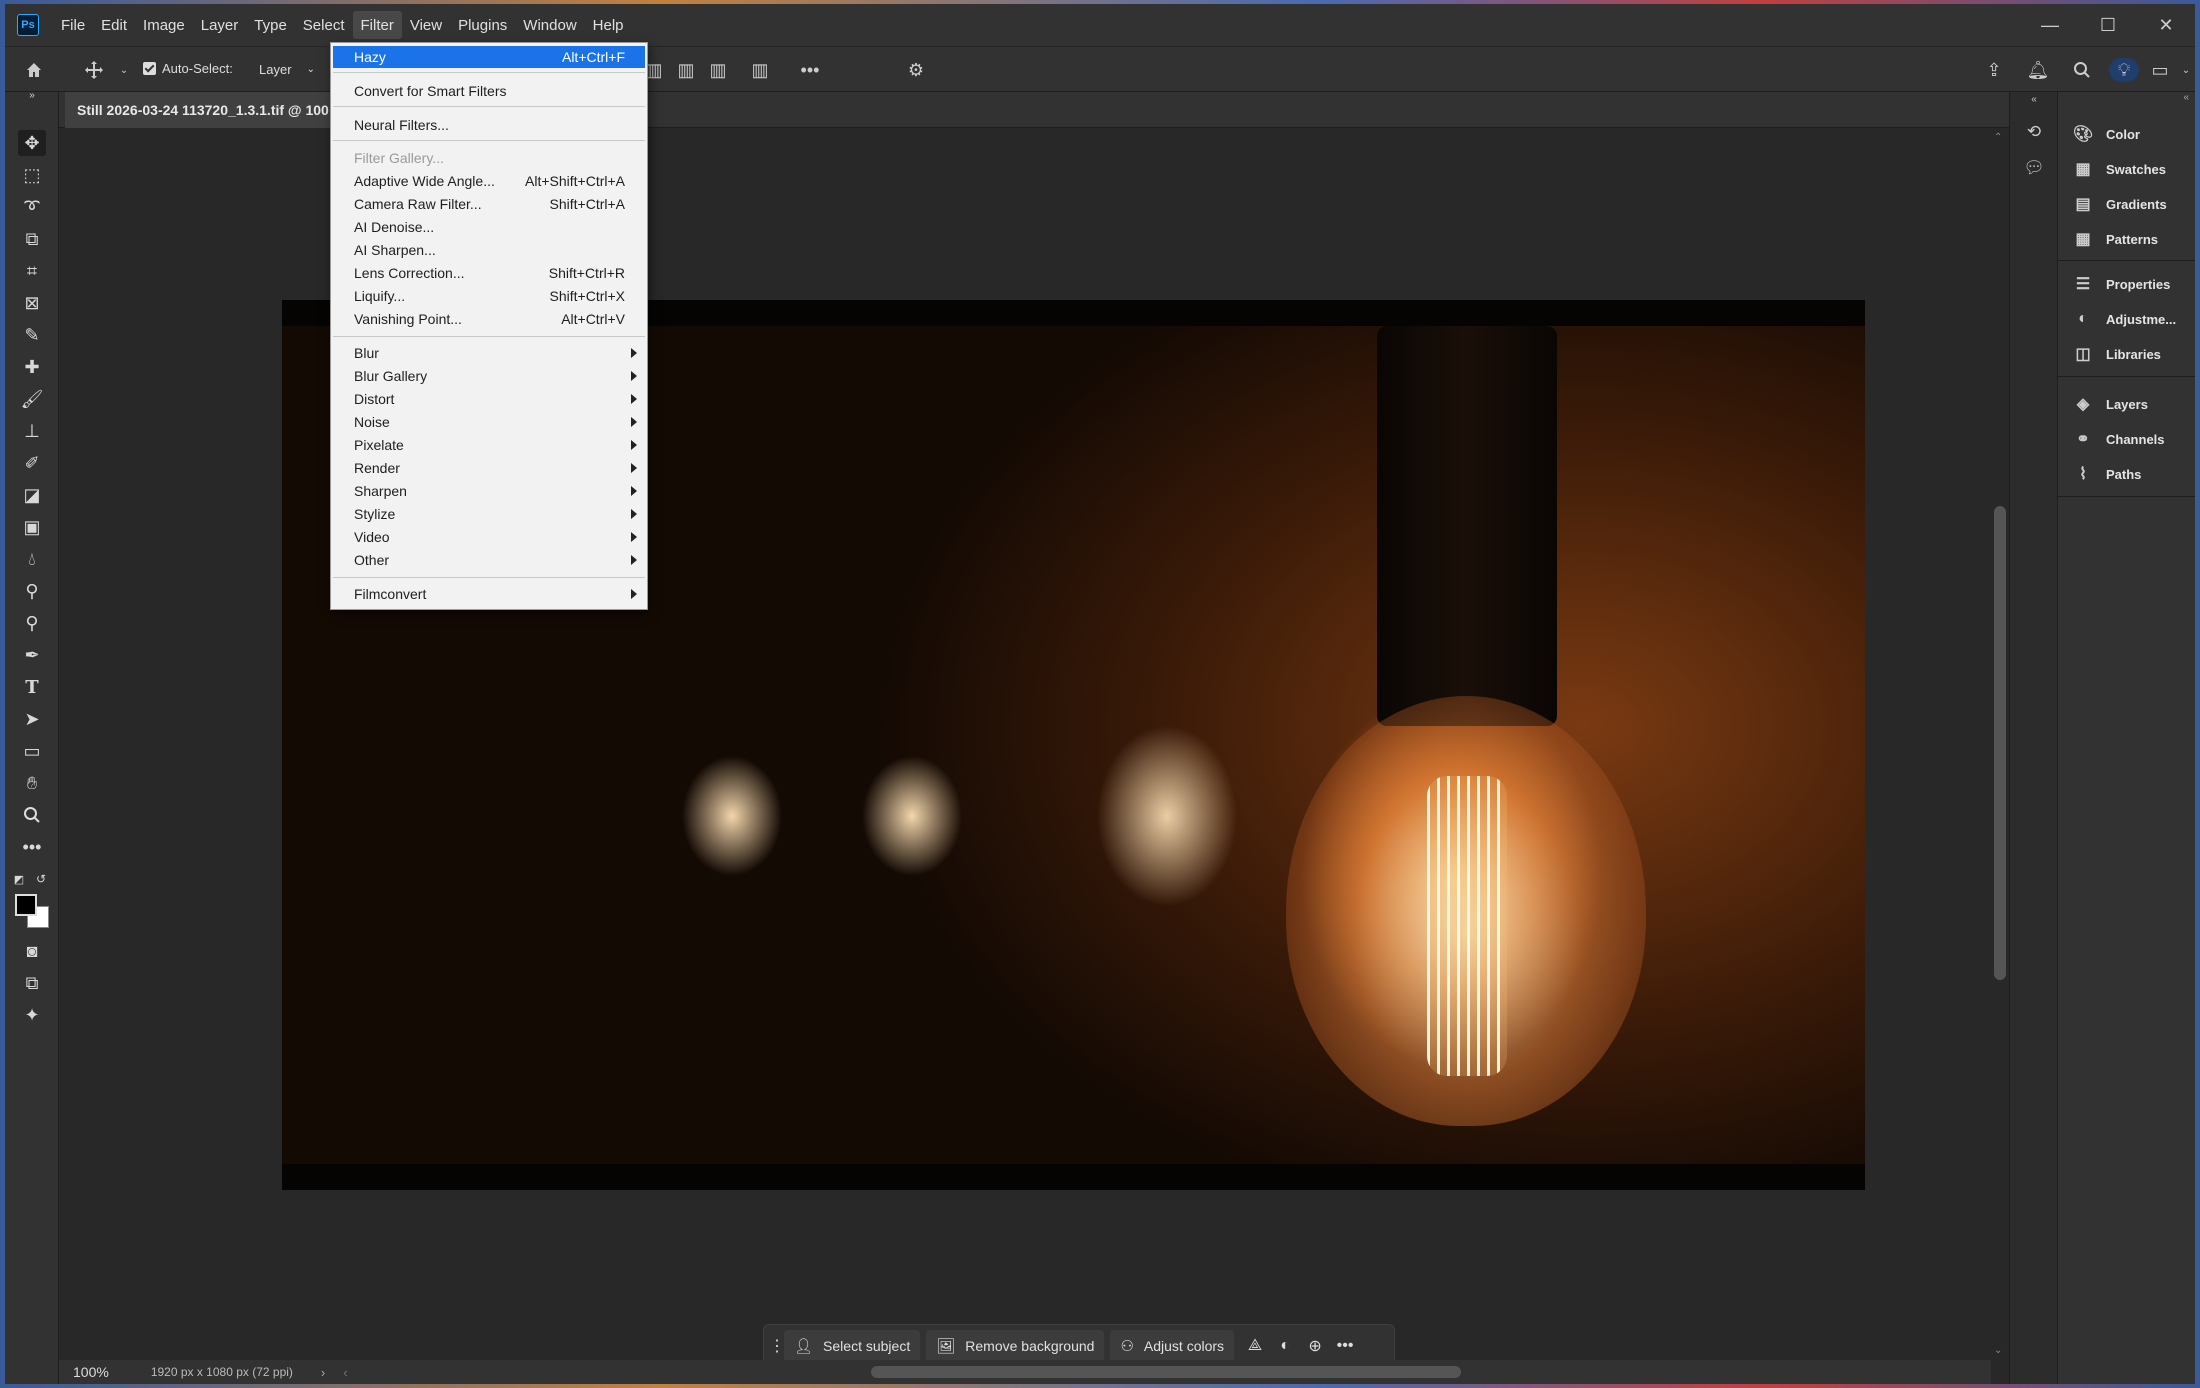  Describe the element at coordinates (2166, 25) in the screenshot. I see `close-button: ✕` at that location.